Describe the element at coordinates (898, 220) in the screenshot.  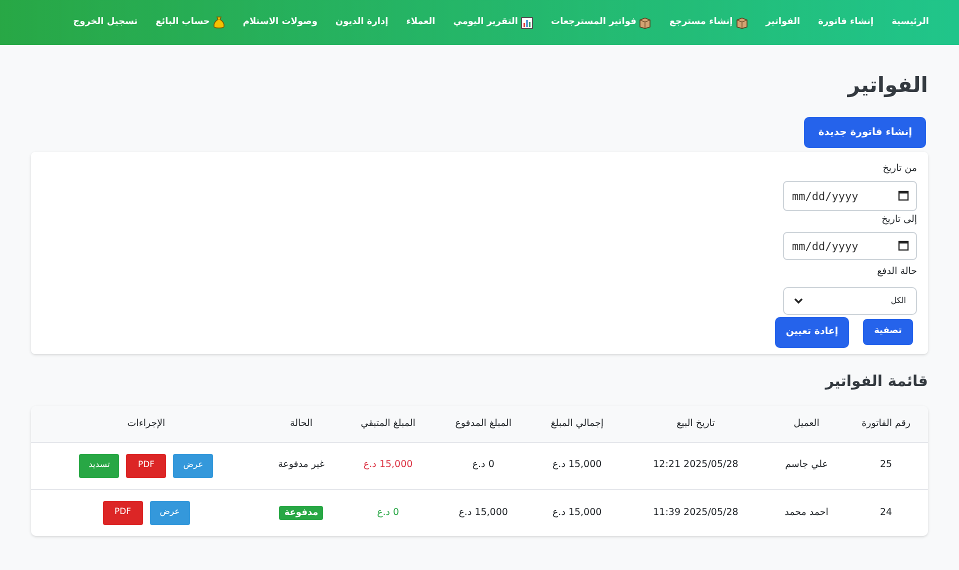
I see `field-label: إلى تاريخ` at that location.